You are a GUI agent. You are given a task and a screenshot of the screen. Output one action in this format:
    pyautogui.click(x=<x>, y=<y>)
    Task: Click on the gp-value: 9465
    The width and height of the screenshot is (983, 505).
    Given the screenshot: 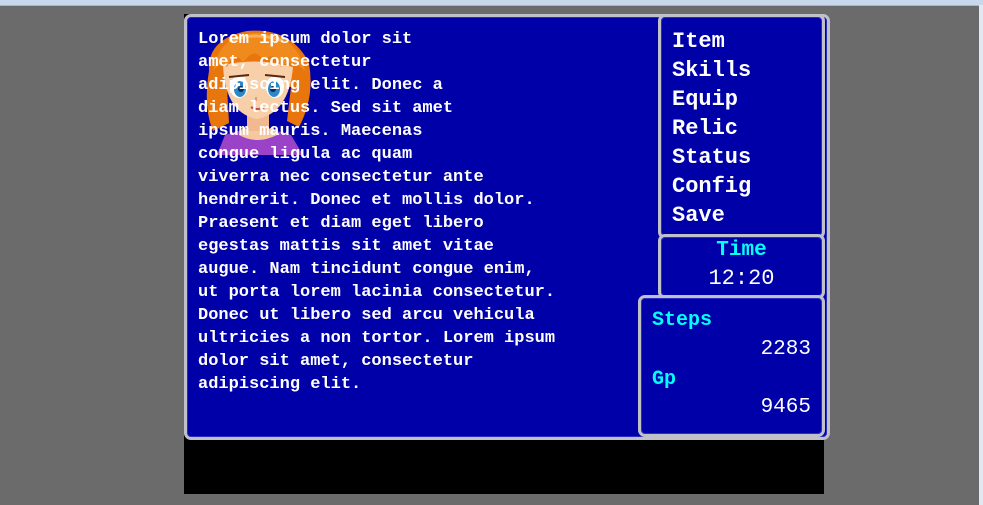 What is the action you would take?
    pyautogui.click(x=785, y=407)
    